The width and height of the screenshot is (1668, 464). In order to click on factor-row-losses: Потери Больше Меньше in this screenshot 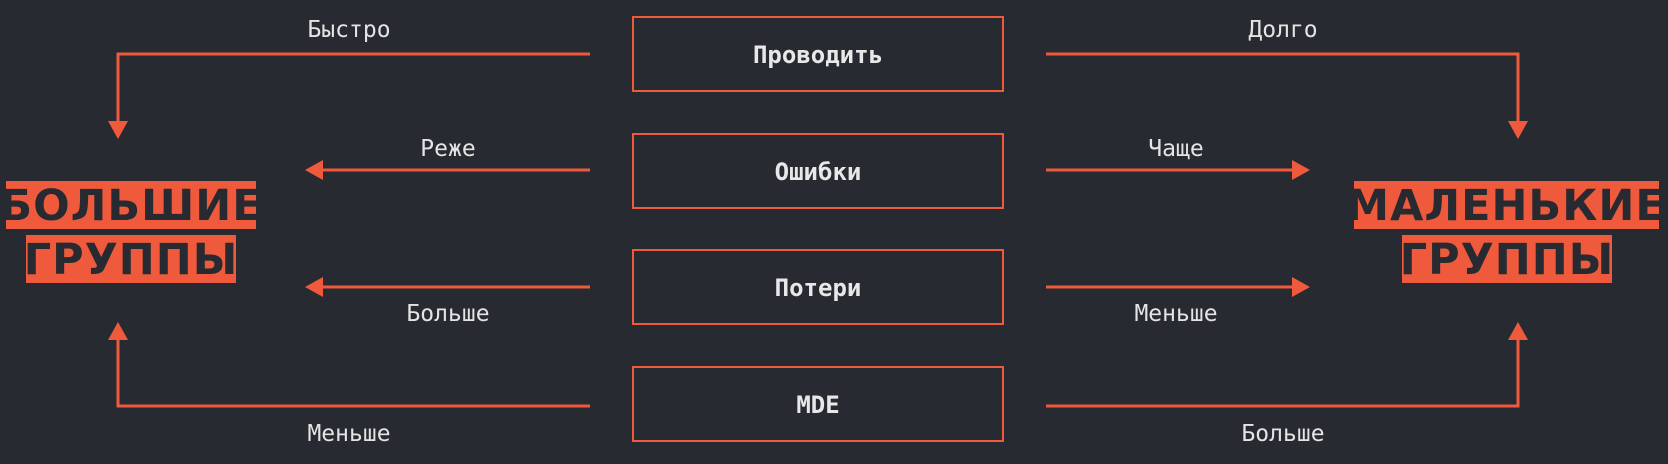, I will do `click(807, 288)`.